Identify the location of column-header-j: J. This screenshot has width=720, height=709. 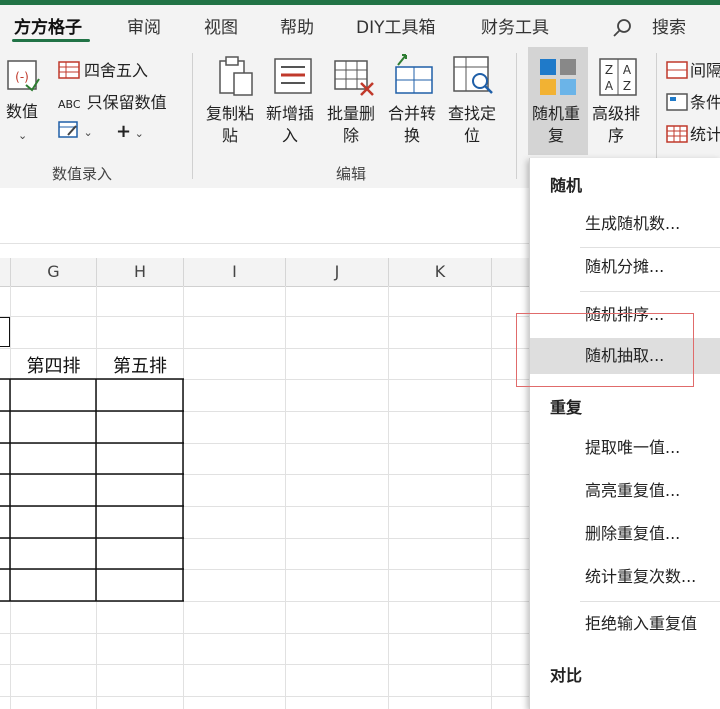
(337, 272).